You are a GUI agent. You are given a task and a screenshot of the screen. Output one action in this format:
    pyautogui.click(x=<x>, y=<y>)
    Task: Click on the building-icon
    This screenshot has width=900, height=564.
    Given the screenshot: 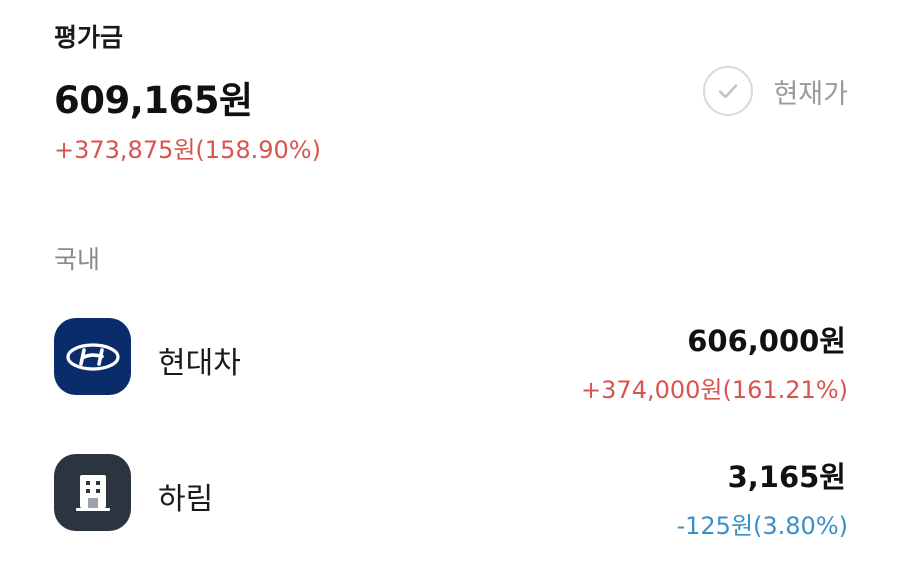 What is the action you would take?
    pyautogui.click(x=92, y=492)
    